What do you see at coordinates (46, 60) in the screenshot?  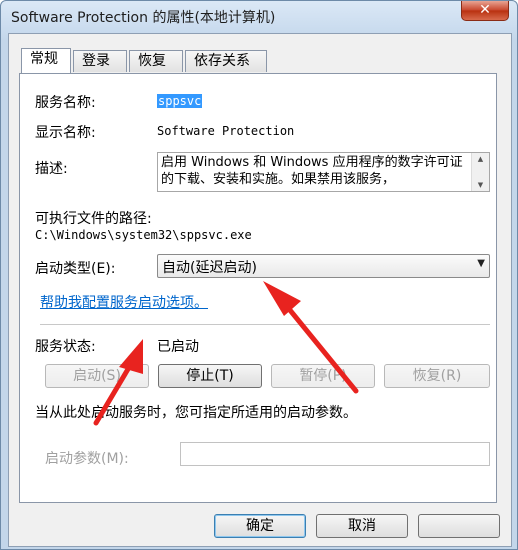 I see `tab-general: 常规` at bounding box center [46, 60].